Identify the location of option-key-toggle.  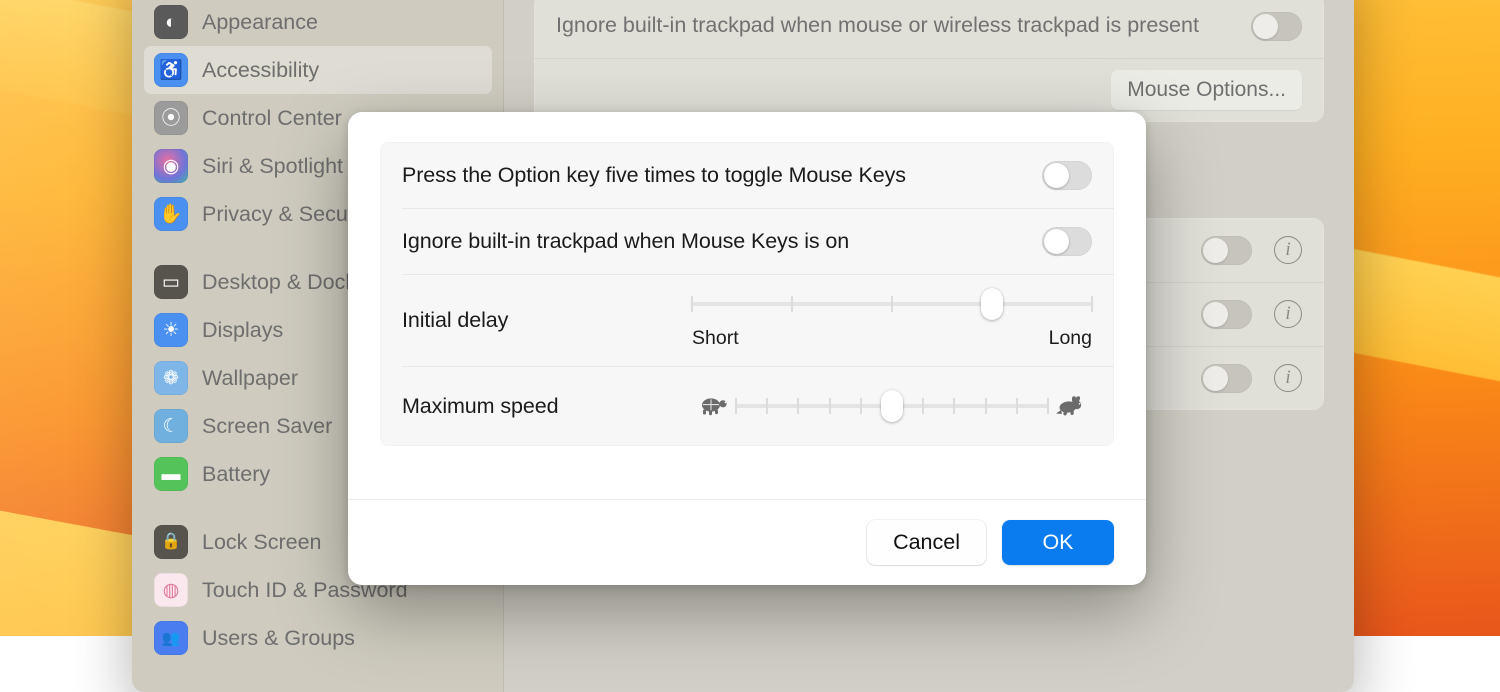
(1067, 175).